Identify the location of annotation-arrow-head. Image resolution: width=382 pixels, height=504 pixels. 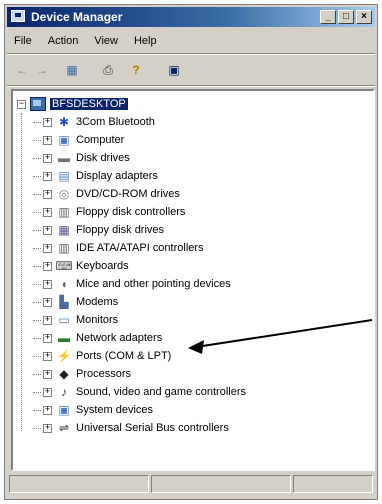
(196, 347).